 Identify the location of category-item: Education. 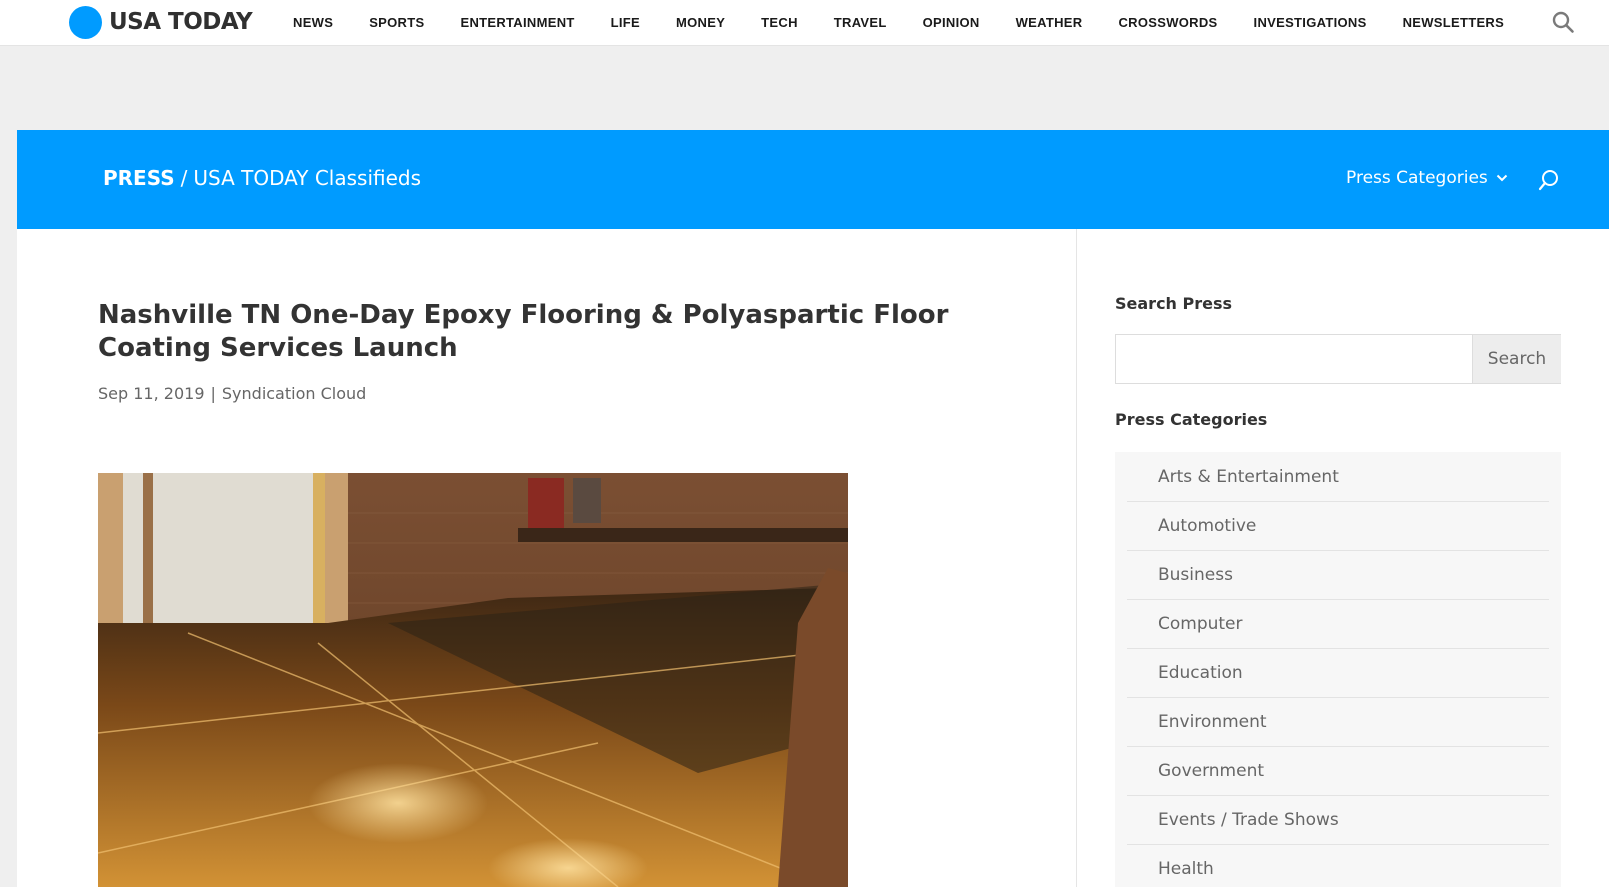
(1338, 673).